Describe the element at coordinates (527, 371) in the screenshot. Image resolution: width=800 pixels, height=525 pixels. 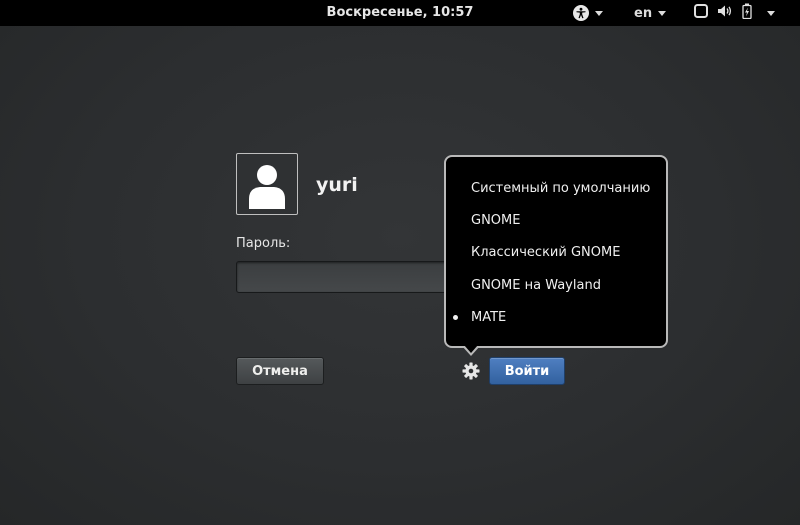
I see `login-button: Войти` at that location.